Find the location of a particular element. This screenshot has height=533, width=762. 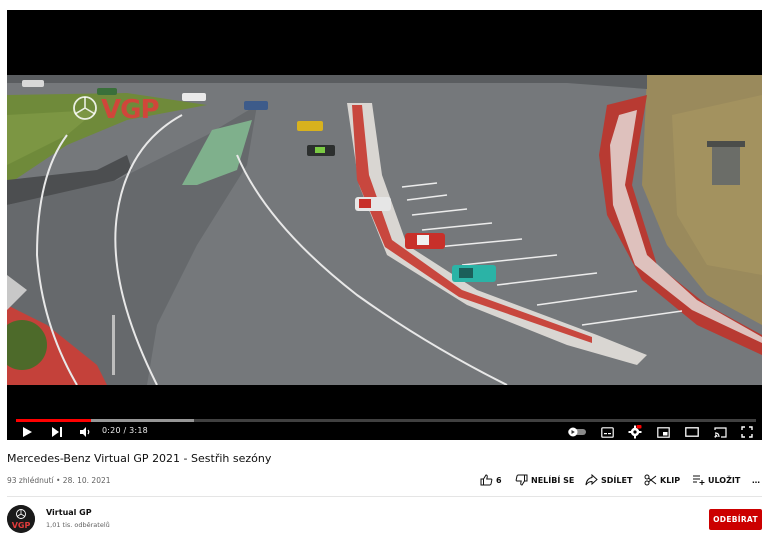

play-button is located at coordinates (27, 432).